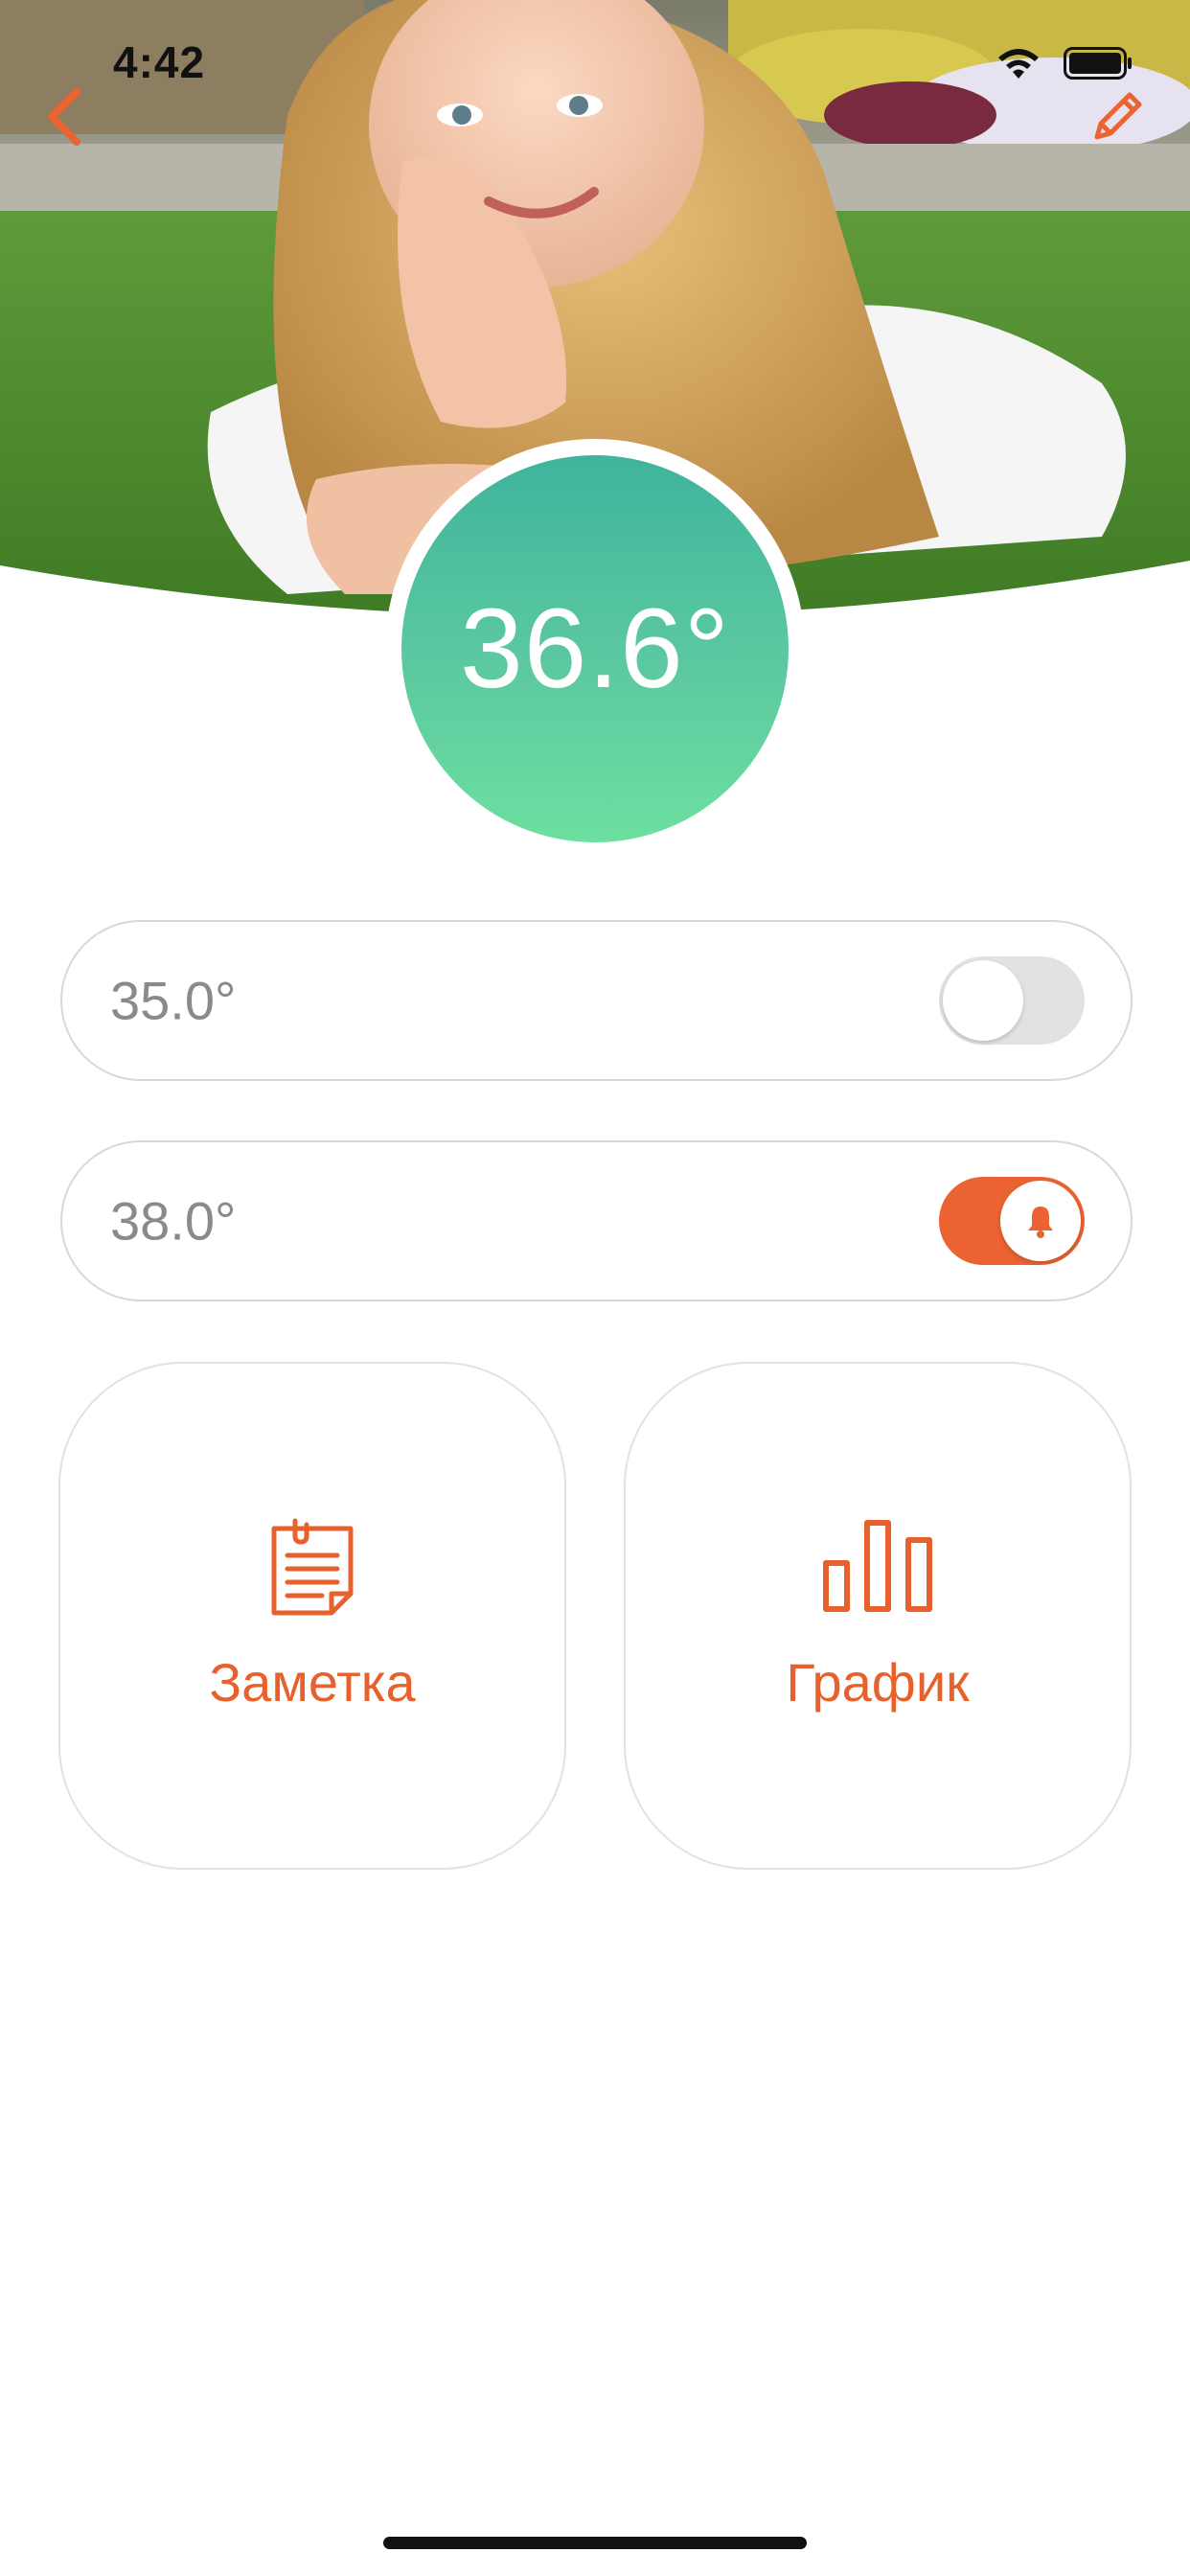 The width and height of the screenshot is (1190, 2576). Describe the element at coordinates (174, 1000) in the screenshot. I see `low-threshold-value: 35.0°` at that location.